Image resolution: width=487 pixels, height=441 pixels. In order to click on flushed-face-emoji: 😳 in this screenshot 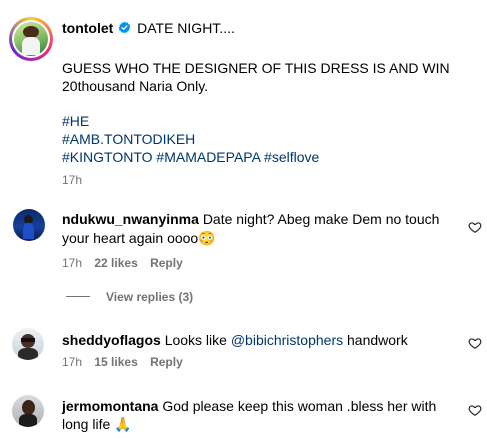, I will do `click(207, 238)`.